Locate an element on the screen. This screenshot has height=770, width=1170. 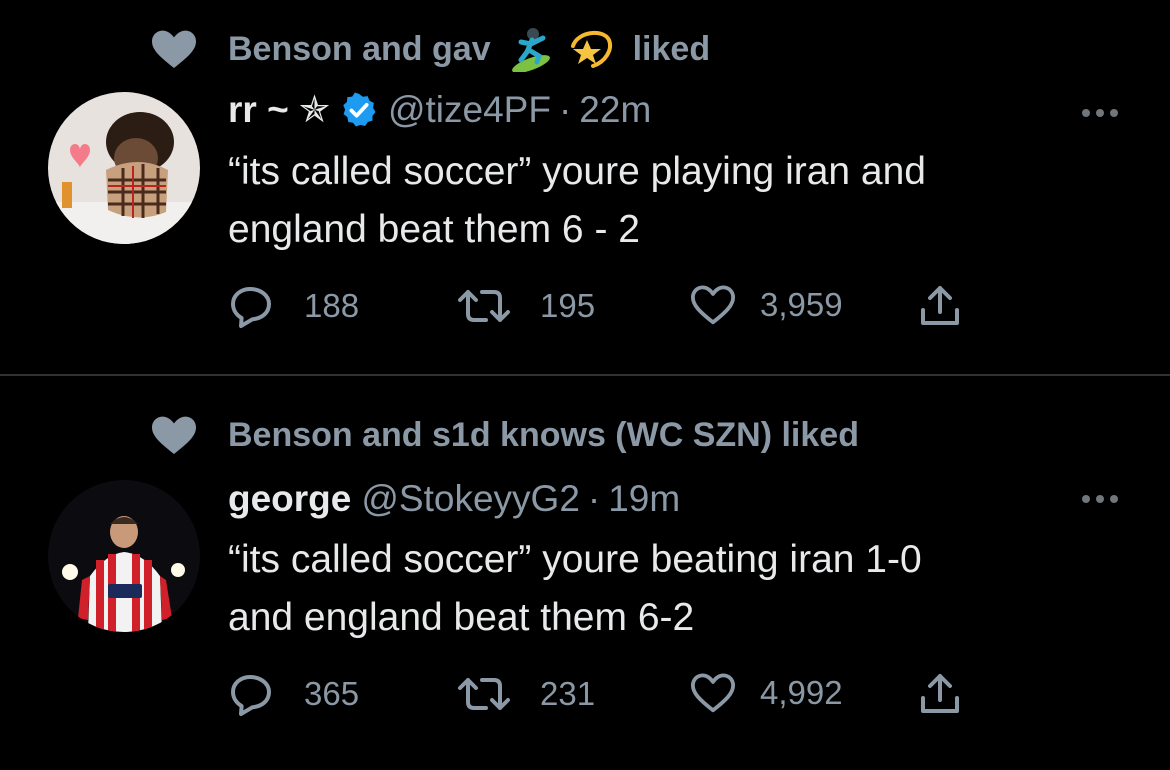
social-context-suffix: liked is located at coordinates (671, 48).